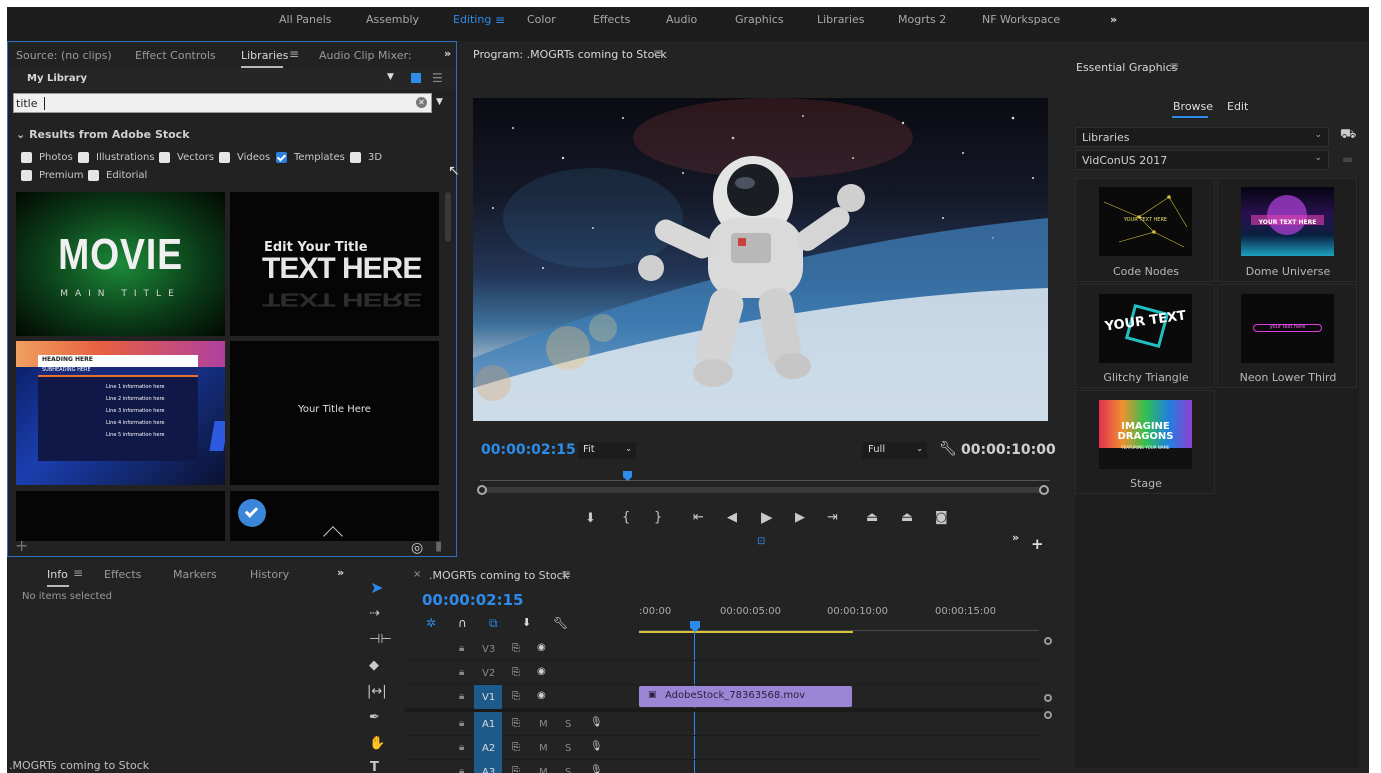 The height and width of the screenshot is (773, 1381). I want to click on list-view-icon: ☰, so click(437, 78).